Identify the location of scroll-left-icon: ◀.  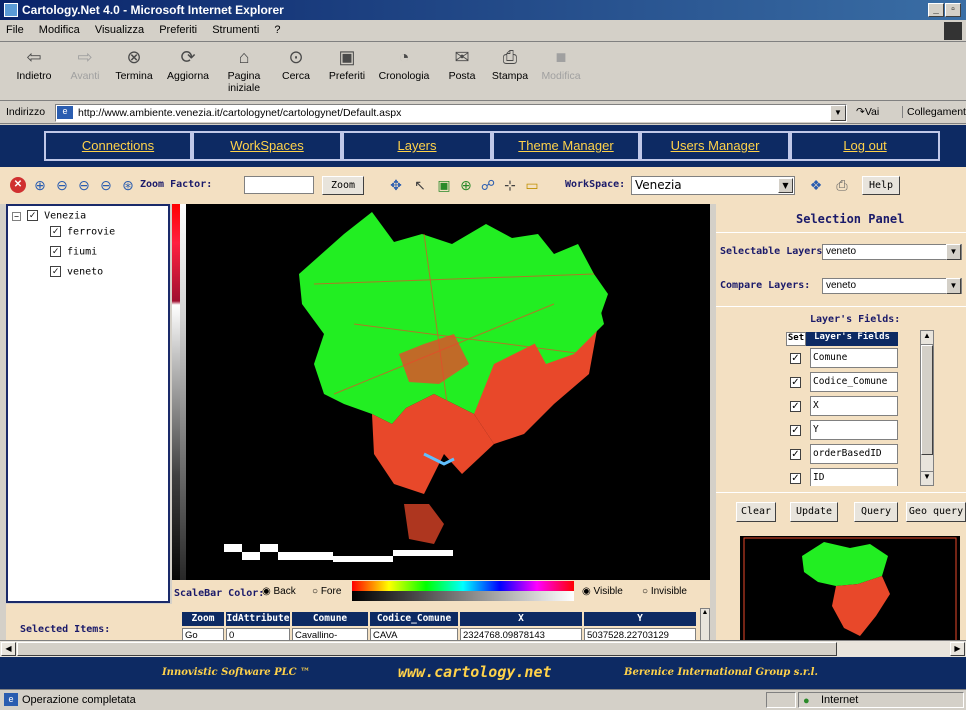
(8, 649).